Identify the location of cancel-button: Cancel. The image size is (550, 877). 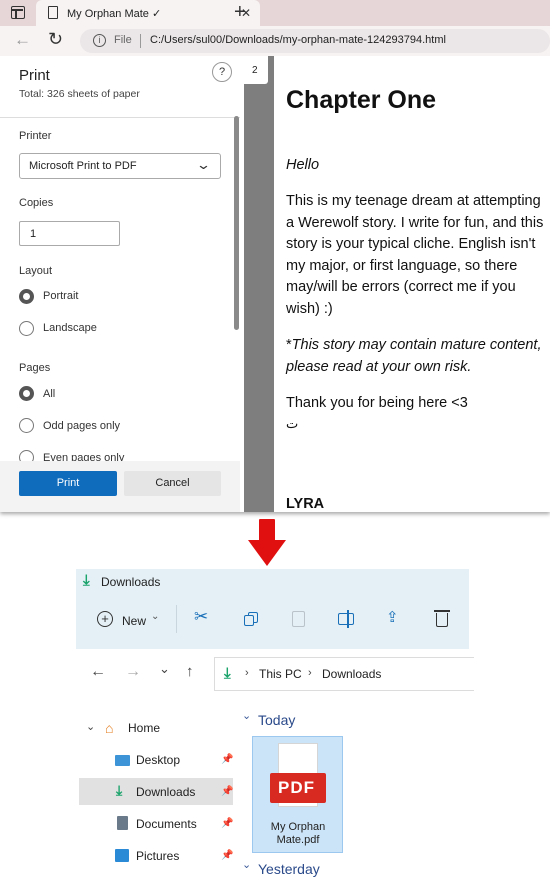
(172, 483).